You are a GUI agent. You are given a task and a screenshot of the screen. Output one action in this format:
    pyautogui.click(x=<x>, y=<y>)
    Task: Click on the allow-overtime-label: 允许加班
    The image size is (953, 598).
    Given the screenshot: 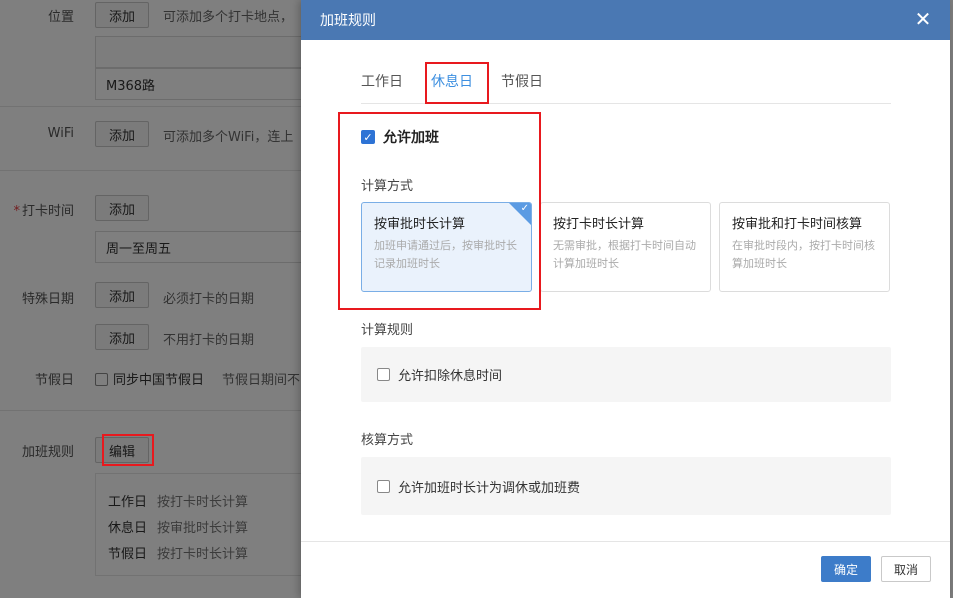 What is the action you would take?
    pyautogui.click(x=411, y=138)
    